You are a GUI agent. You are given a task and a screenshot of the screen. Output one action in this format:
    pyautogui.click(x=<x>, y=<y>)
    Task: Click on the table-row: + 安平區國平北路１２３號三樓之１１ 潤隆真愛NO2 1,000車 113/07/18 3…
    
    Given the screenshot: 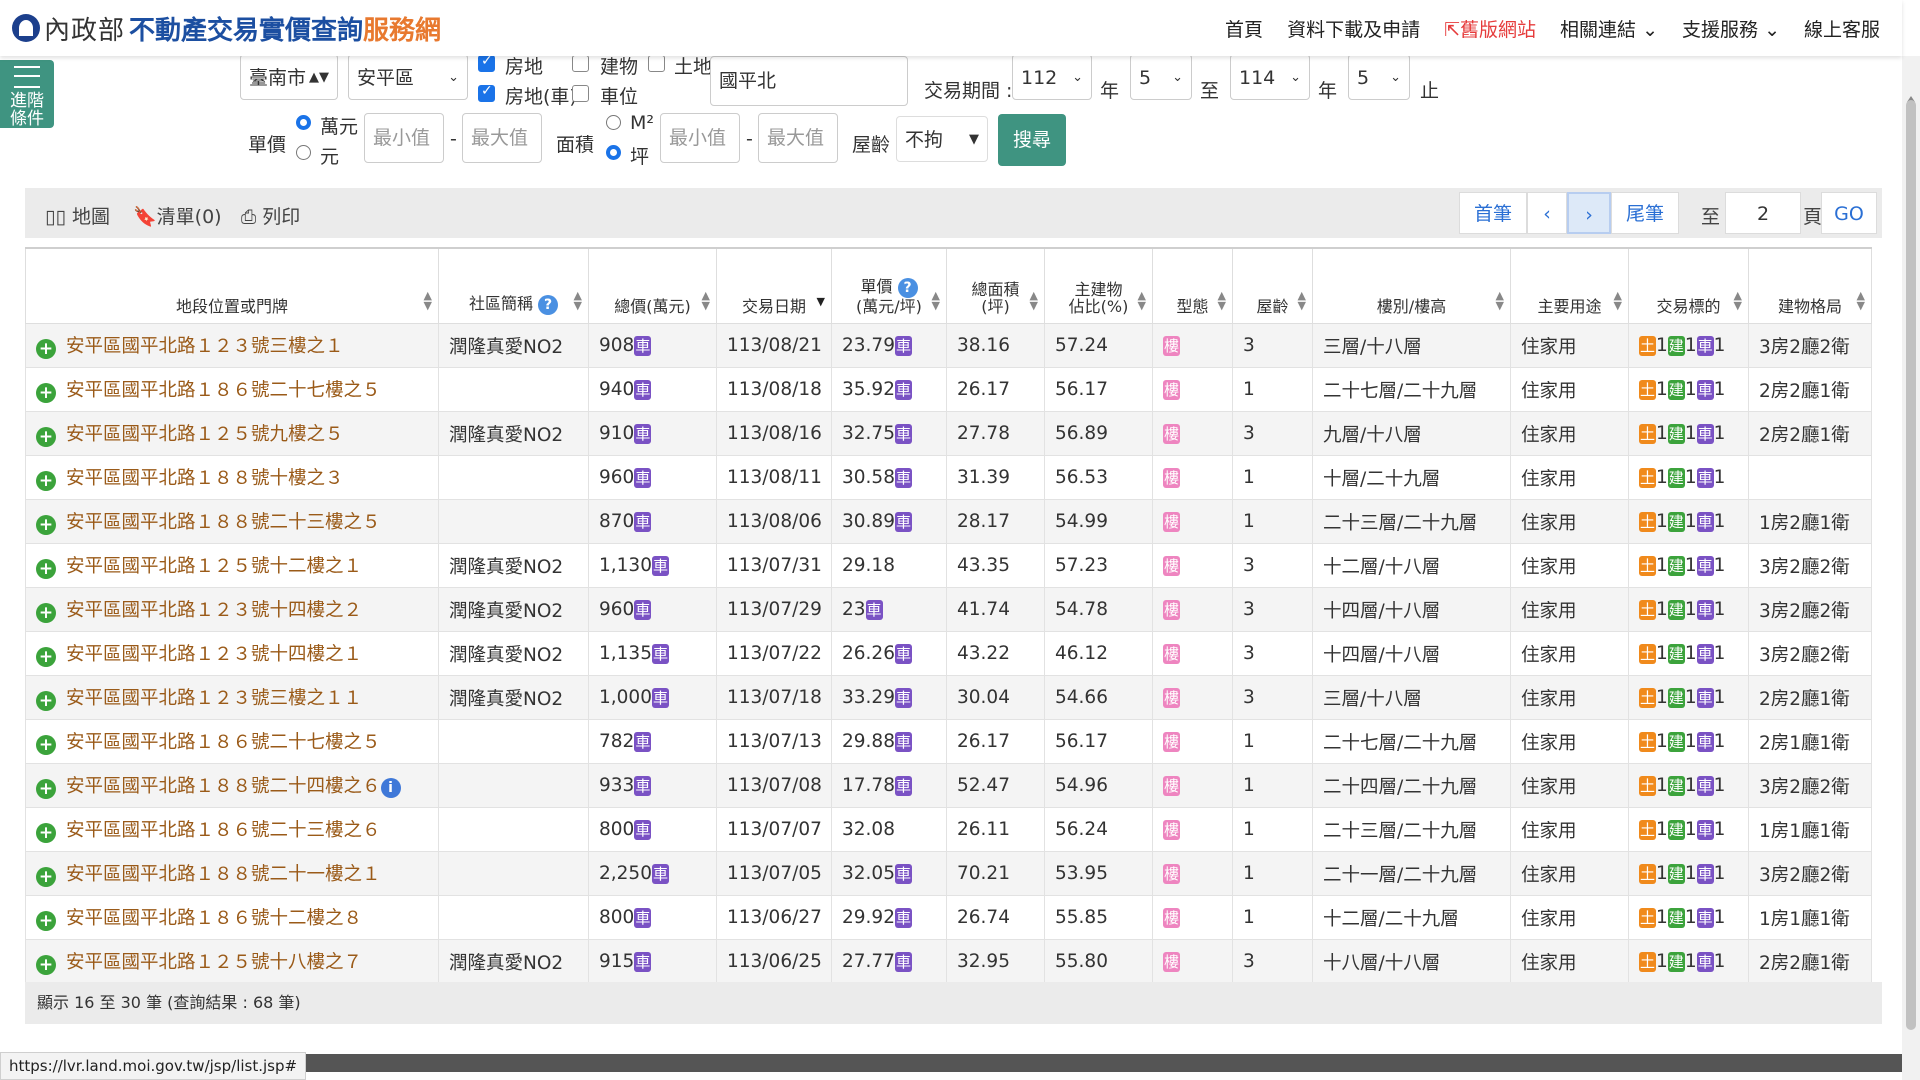 What is the action you would take?
    pyautogui.click(x=948, y=697)
    